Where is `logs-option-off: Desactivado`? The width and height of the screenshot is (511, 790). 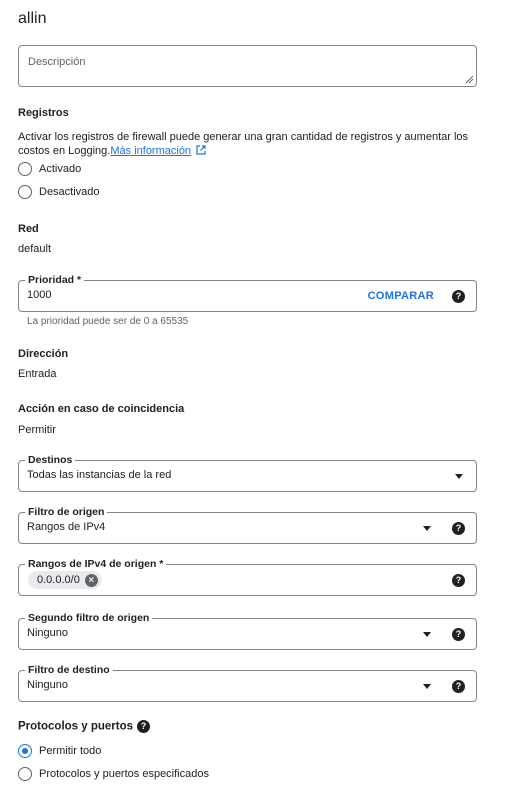 logs-option-off: Desactivado is located at coordinates (59, 192).